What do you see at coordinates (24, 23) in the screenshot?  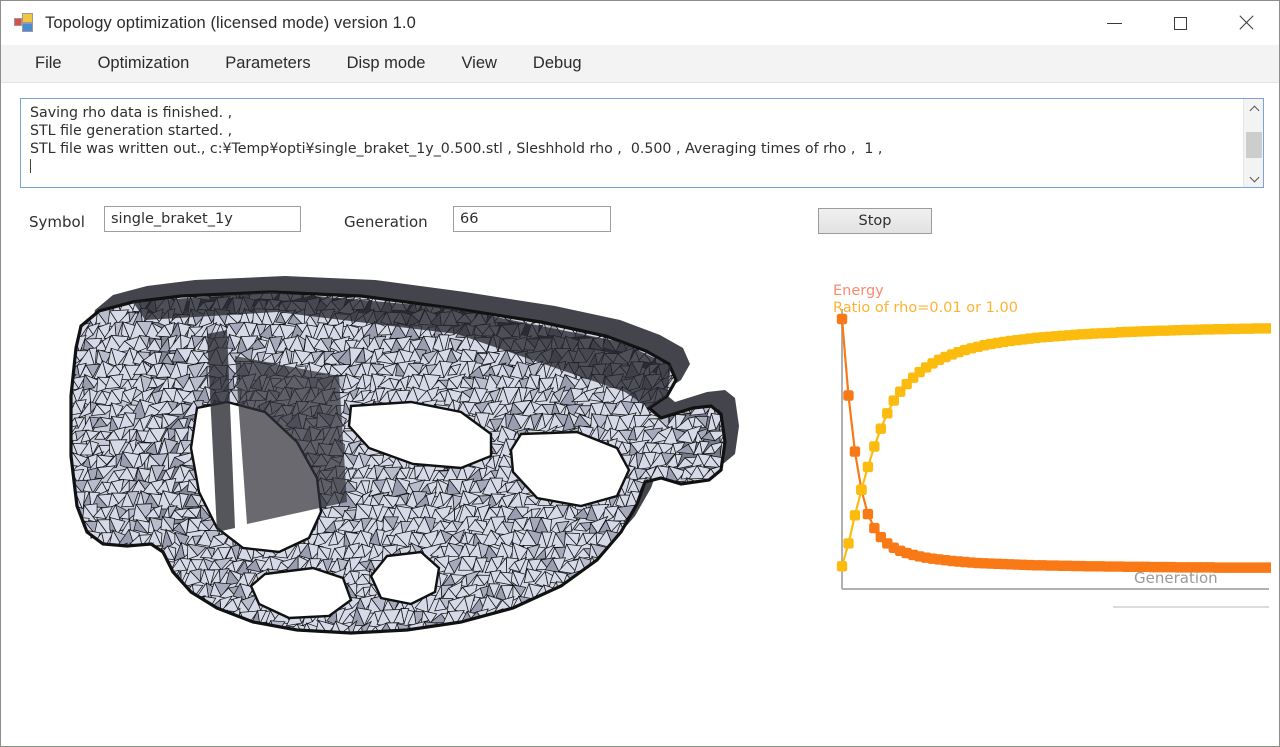 I see `app-grid-icon` at bounding box center [24, 23].